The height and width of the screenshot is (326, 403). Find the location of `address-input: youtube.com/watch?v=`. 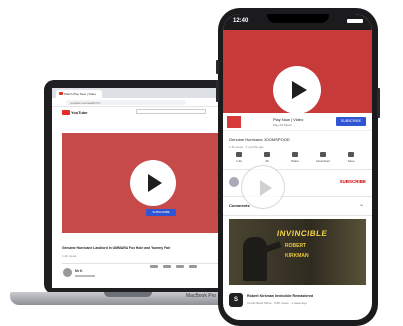

address-input: youtube.com/watch?v= is located at coordinates (126, 102).